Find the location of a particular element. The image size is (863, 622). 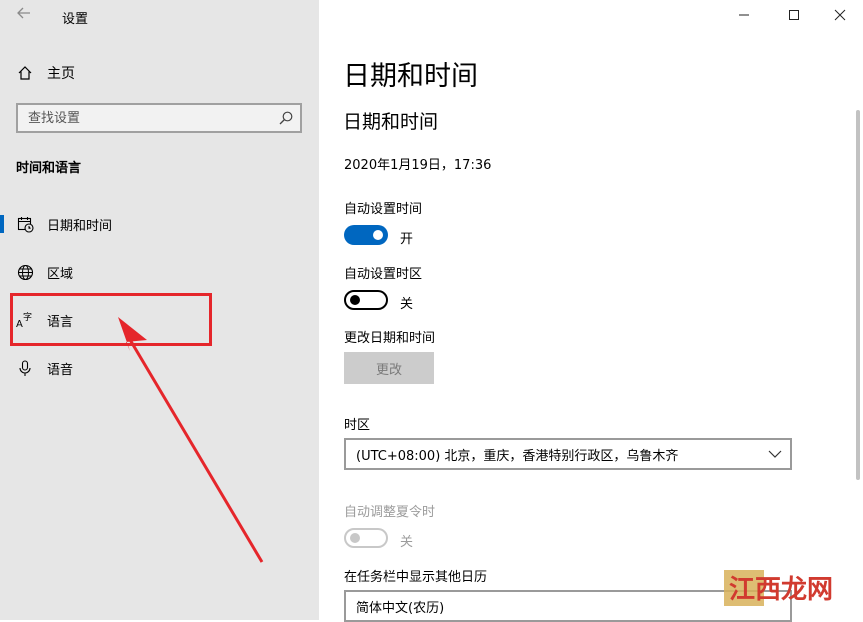

section-title: 时间和语言 is located at coordinates (49, 168).